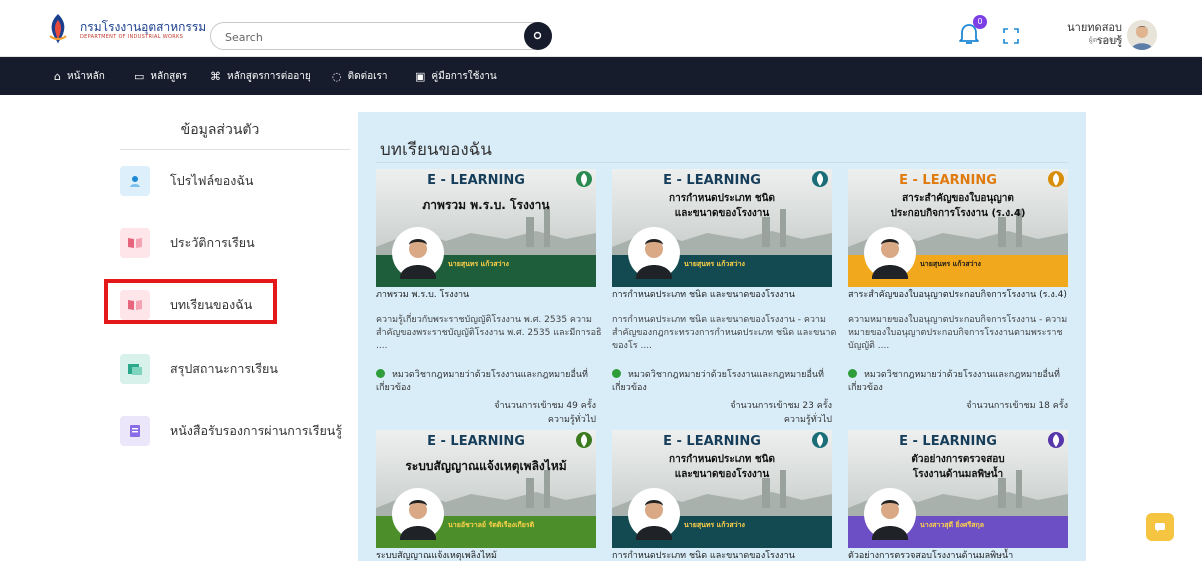 The height and width of the screenshot is (562, 1202). Describe the element at coordinates (169, 76) in the screenshot. I see `nav-item-label: หลักสูตร` at that location.